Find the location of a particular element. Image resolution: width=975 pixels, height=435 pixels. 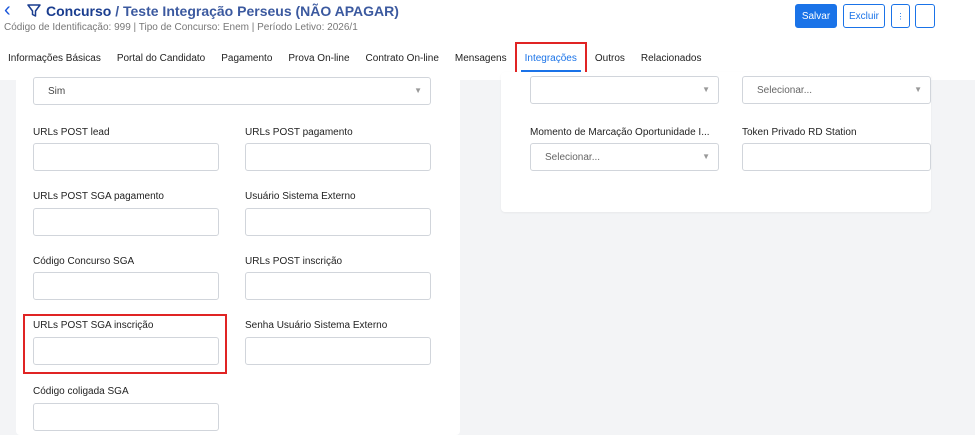

urls-post-lead-label: URLs POST lead is located at coordinates (71, 132).